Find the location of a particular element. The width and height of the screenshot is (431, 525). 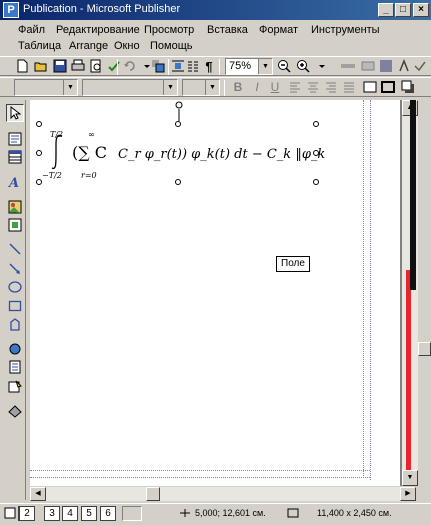

page-tab-2: 2 is located at coordinates (27, 513).